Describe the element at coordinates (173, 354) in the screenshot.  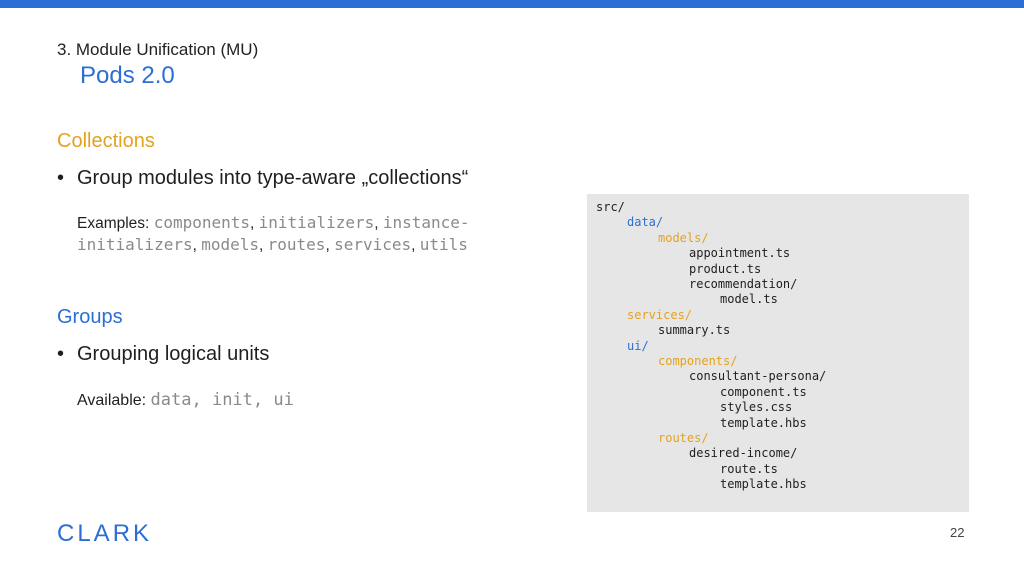
I see `groups-bullet-text: Grouping logical units` at that location.